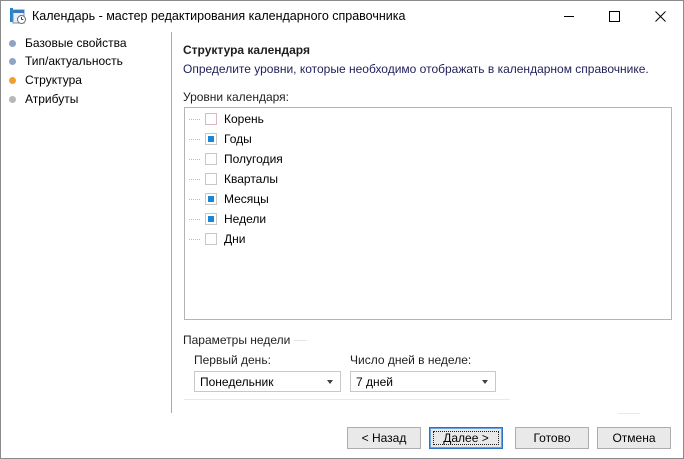  Describe the element at coordinates (238, 139) in the screenshot. I see `level-label: Годы` at that location.